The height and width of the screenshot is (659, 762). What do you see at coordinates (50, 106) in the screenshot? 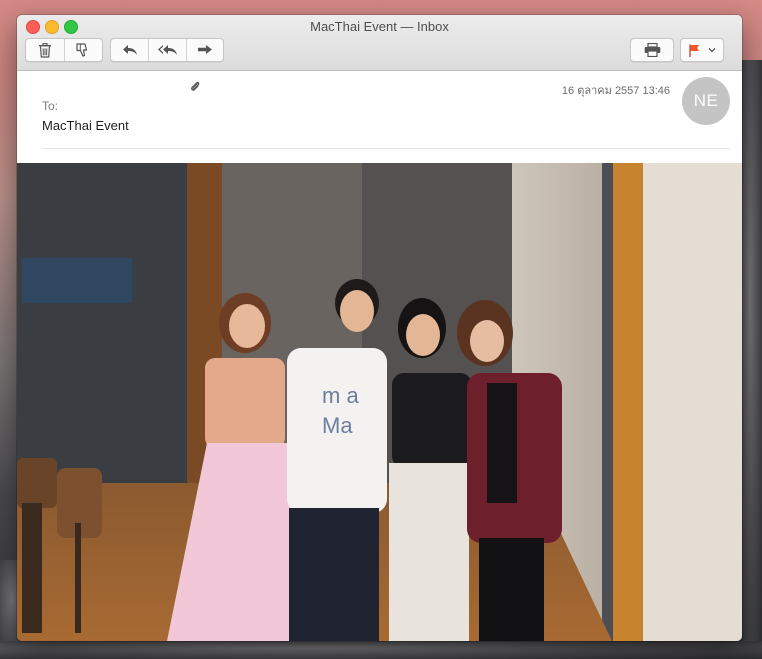
I see `to-label: To:` at bounding box center [50, 106].